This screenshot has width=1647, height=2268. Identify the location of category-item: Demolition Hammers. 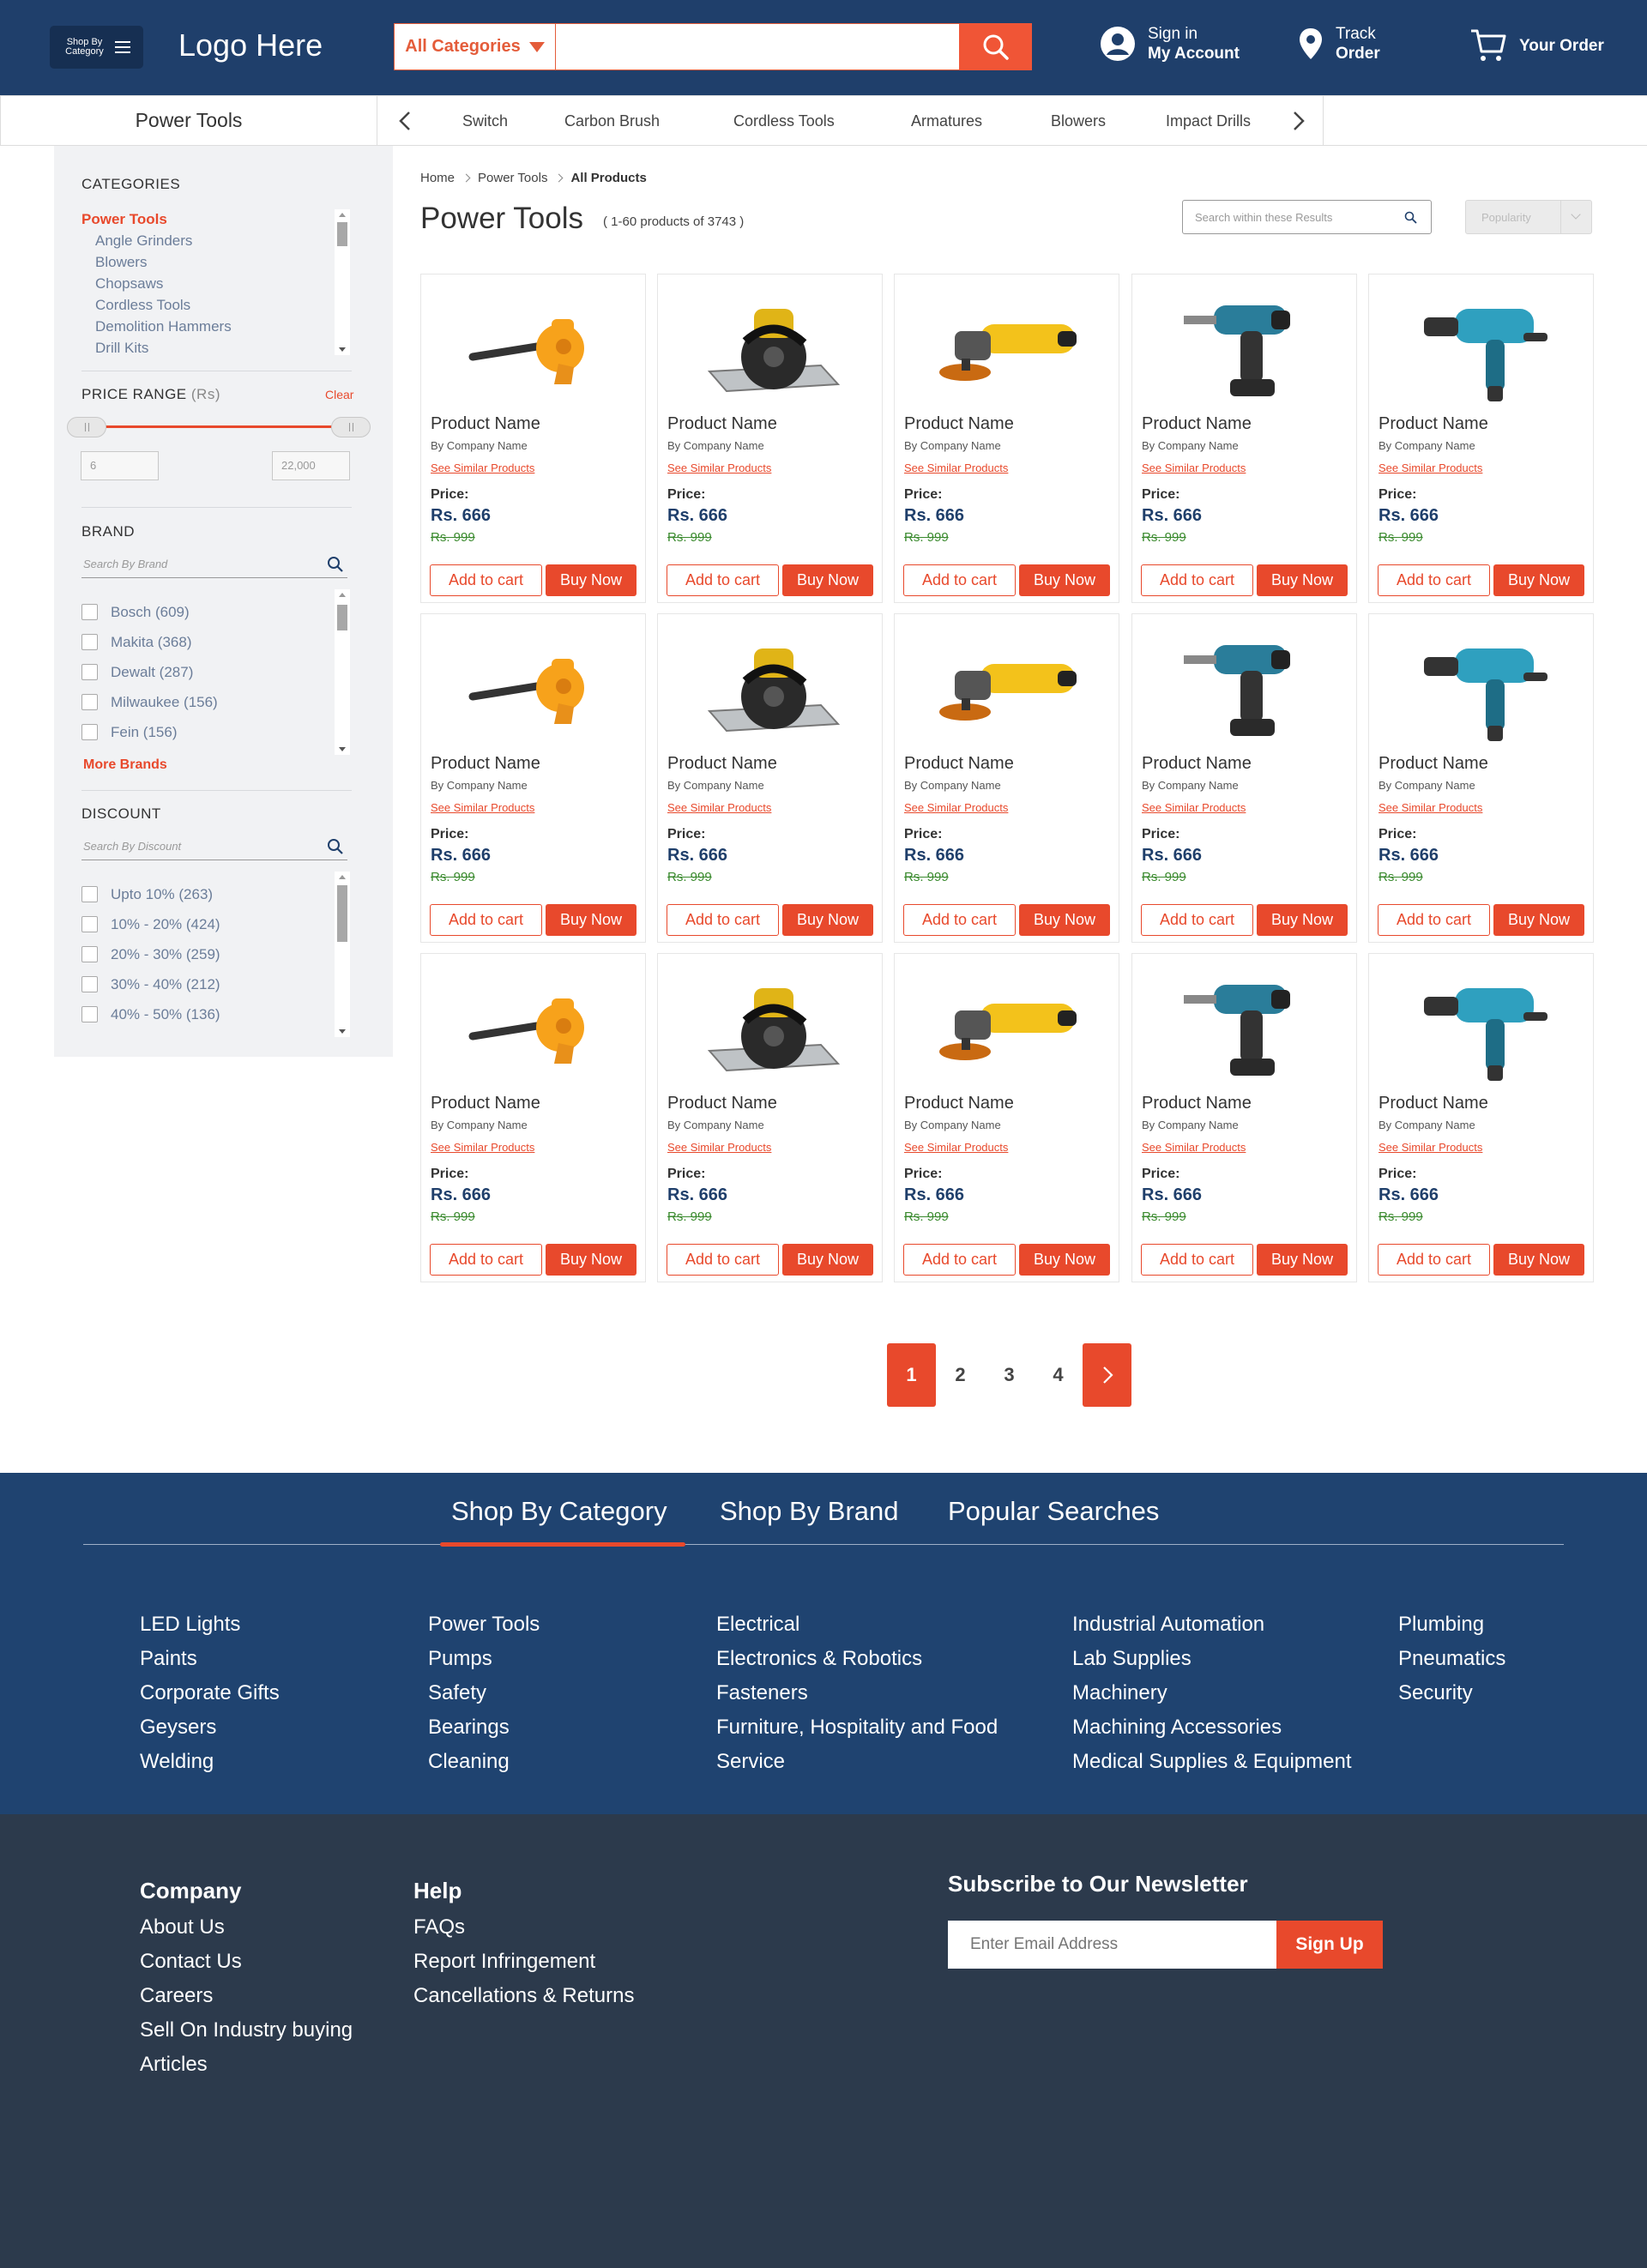
(214, 327).